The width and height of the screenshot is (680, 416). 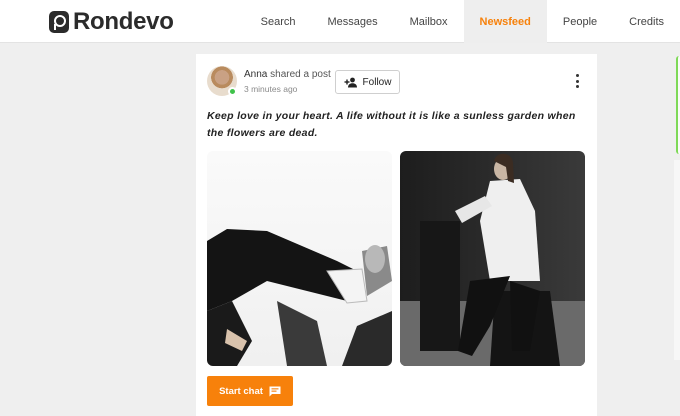 What do you see at coordinates (271, 89) in the screenshot?
I see `post-time: 3 minutes ago` at bounding box center [271, 89].